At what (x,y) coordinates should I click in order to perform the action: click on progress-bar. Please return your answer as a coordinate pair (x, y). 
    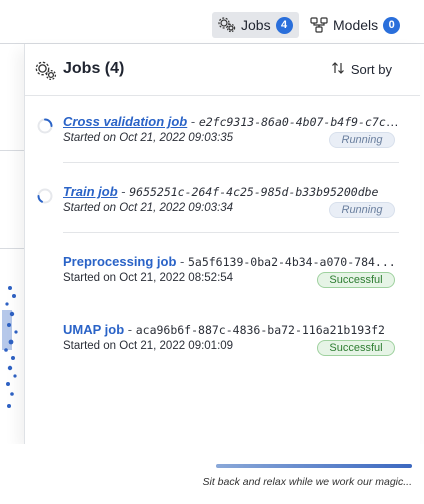
    Looking at the image, I should click on (314, 466).